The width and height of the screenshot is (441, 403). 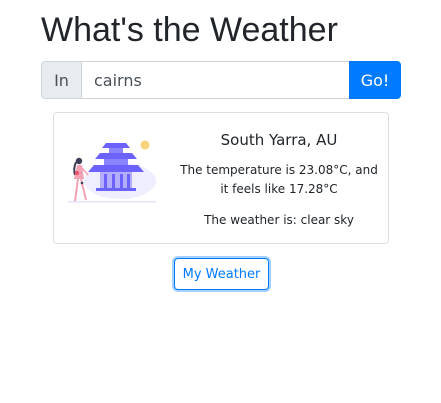 What do you see at coordinates (61, 80) in the screenshot?
I see `input-prefix-label: In` at bounding box center [61, 80].